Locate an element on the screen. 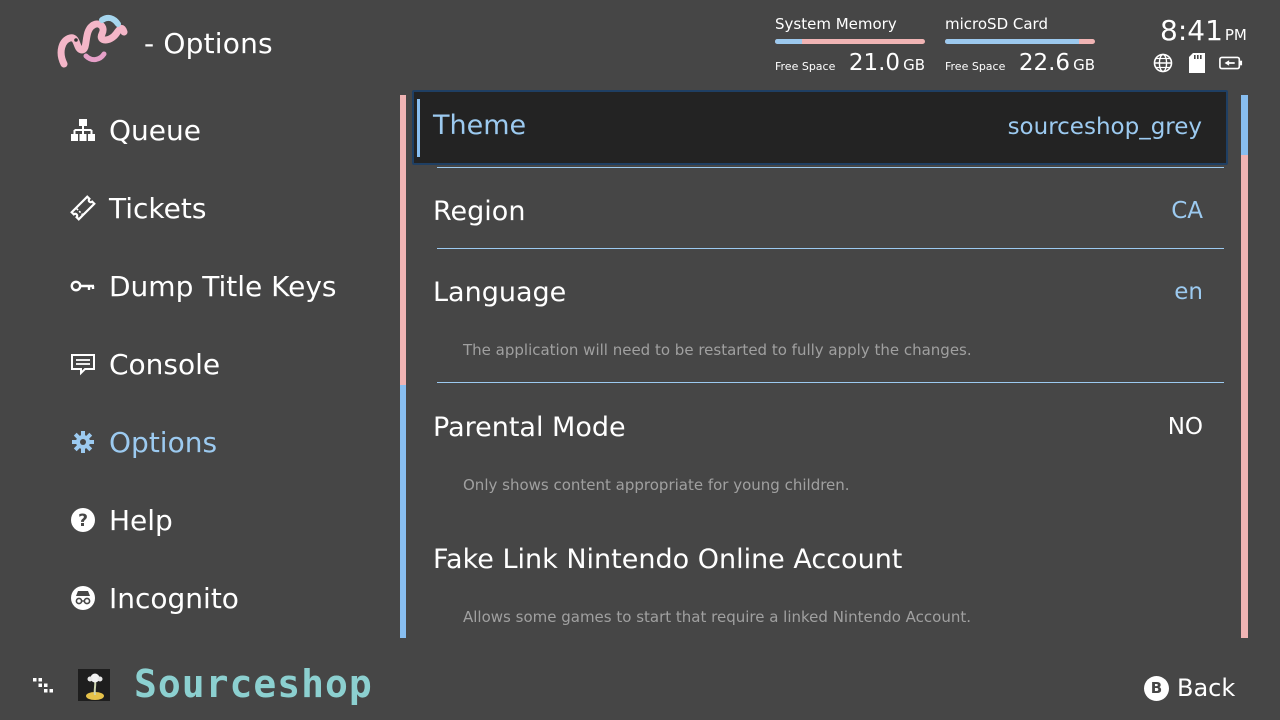  clock-ampm: PM is located at coordinates (1235, 35).